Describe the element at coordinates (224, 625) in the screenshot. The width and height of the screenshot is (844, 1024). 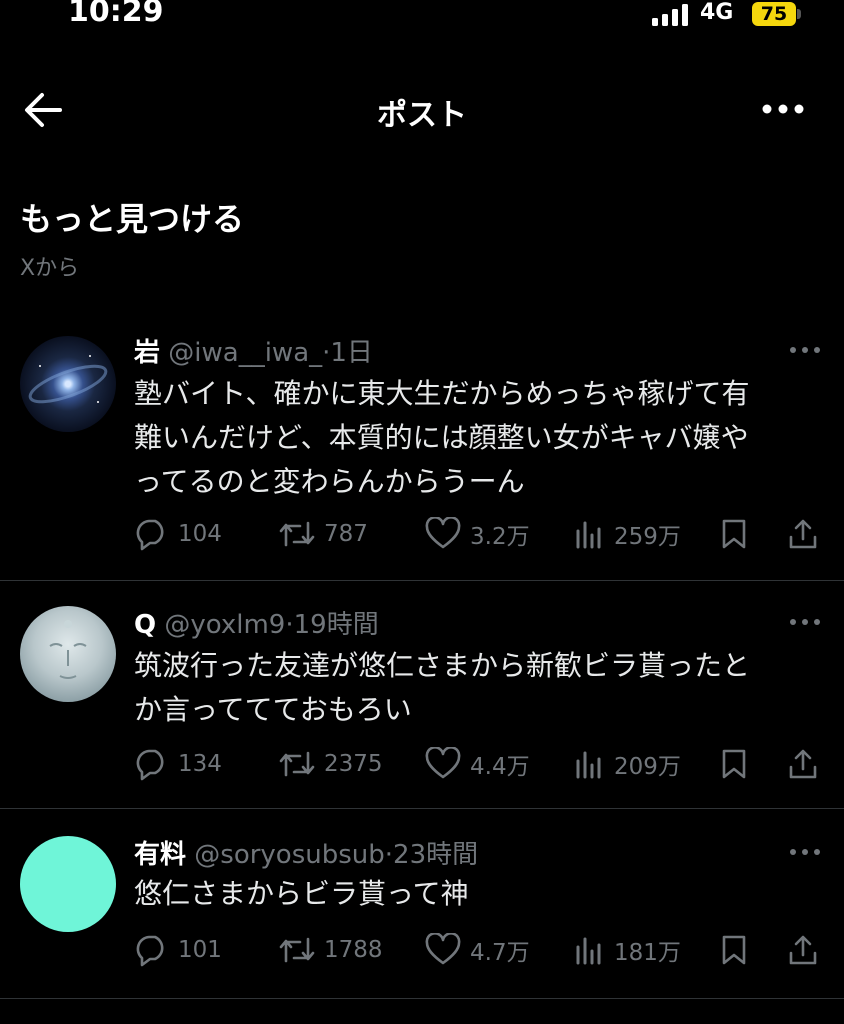
I see `author-handle: @yoxlm9` at that location.